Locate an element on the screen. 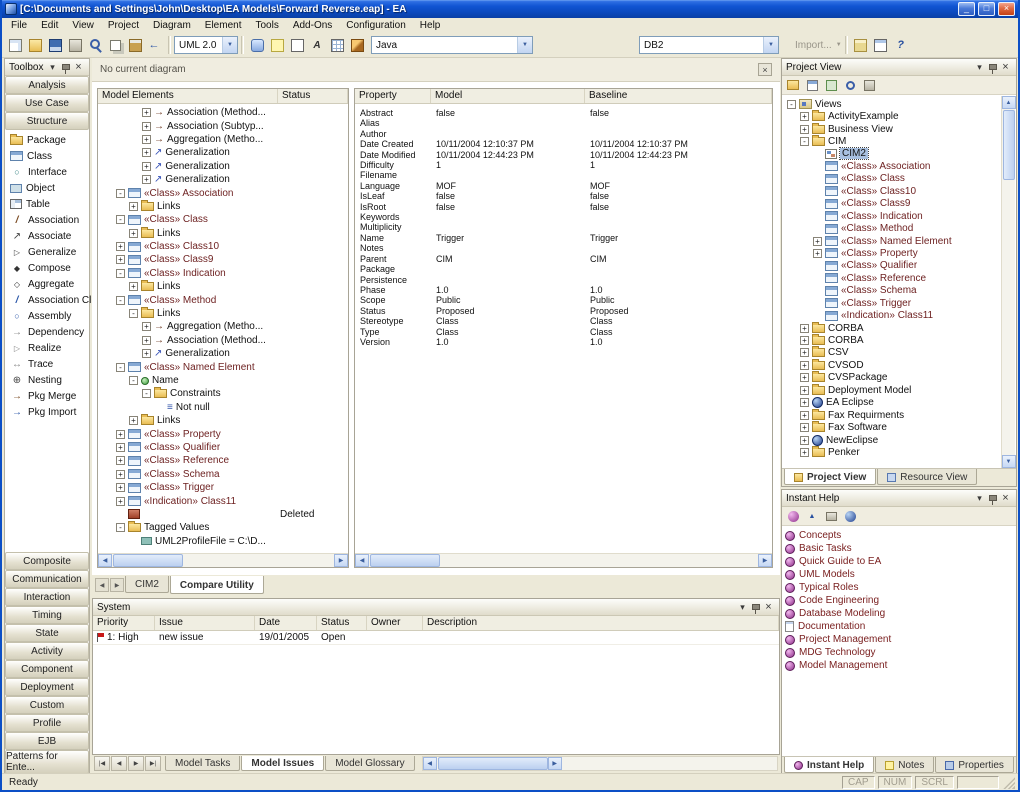 Image resolution: width=1020 pixels, height=792 pixels. menu-view: View is located at coordinates (83, 25).